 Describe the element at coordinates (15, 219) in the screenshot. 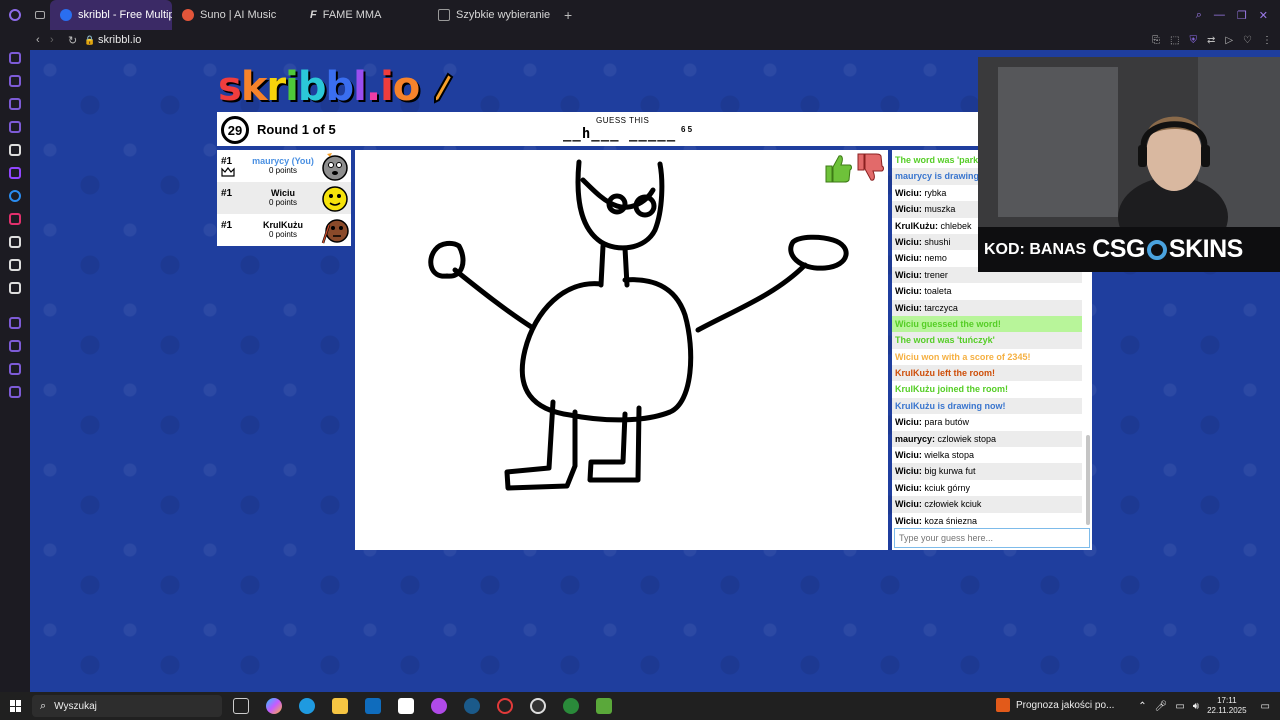

I see `instagram-icon` at that location.